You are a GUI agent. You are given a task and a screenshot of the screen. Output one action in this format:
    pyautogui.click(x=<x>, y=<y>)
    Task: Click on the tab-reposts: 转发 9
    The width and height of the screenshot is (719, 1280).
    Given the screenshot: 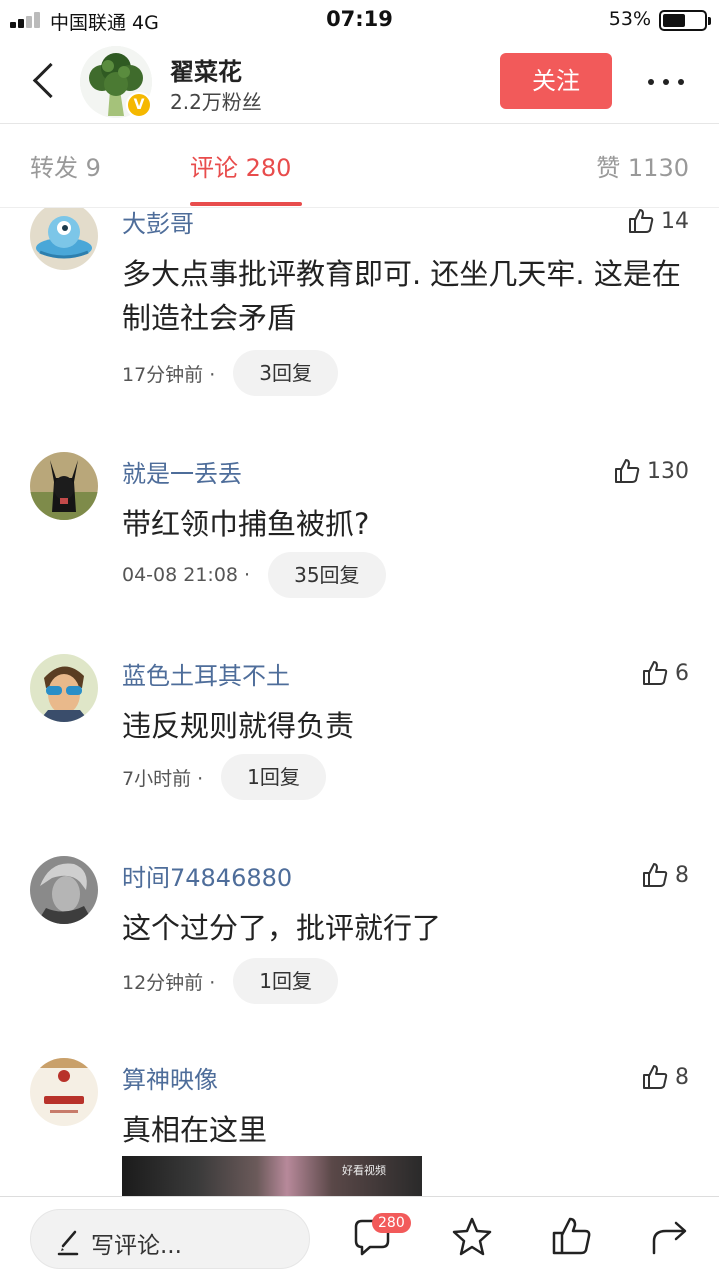 What is the action you would take?
    pyautogui.click(x=65, y=165)
    